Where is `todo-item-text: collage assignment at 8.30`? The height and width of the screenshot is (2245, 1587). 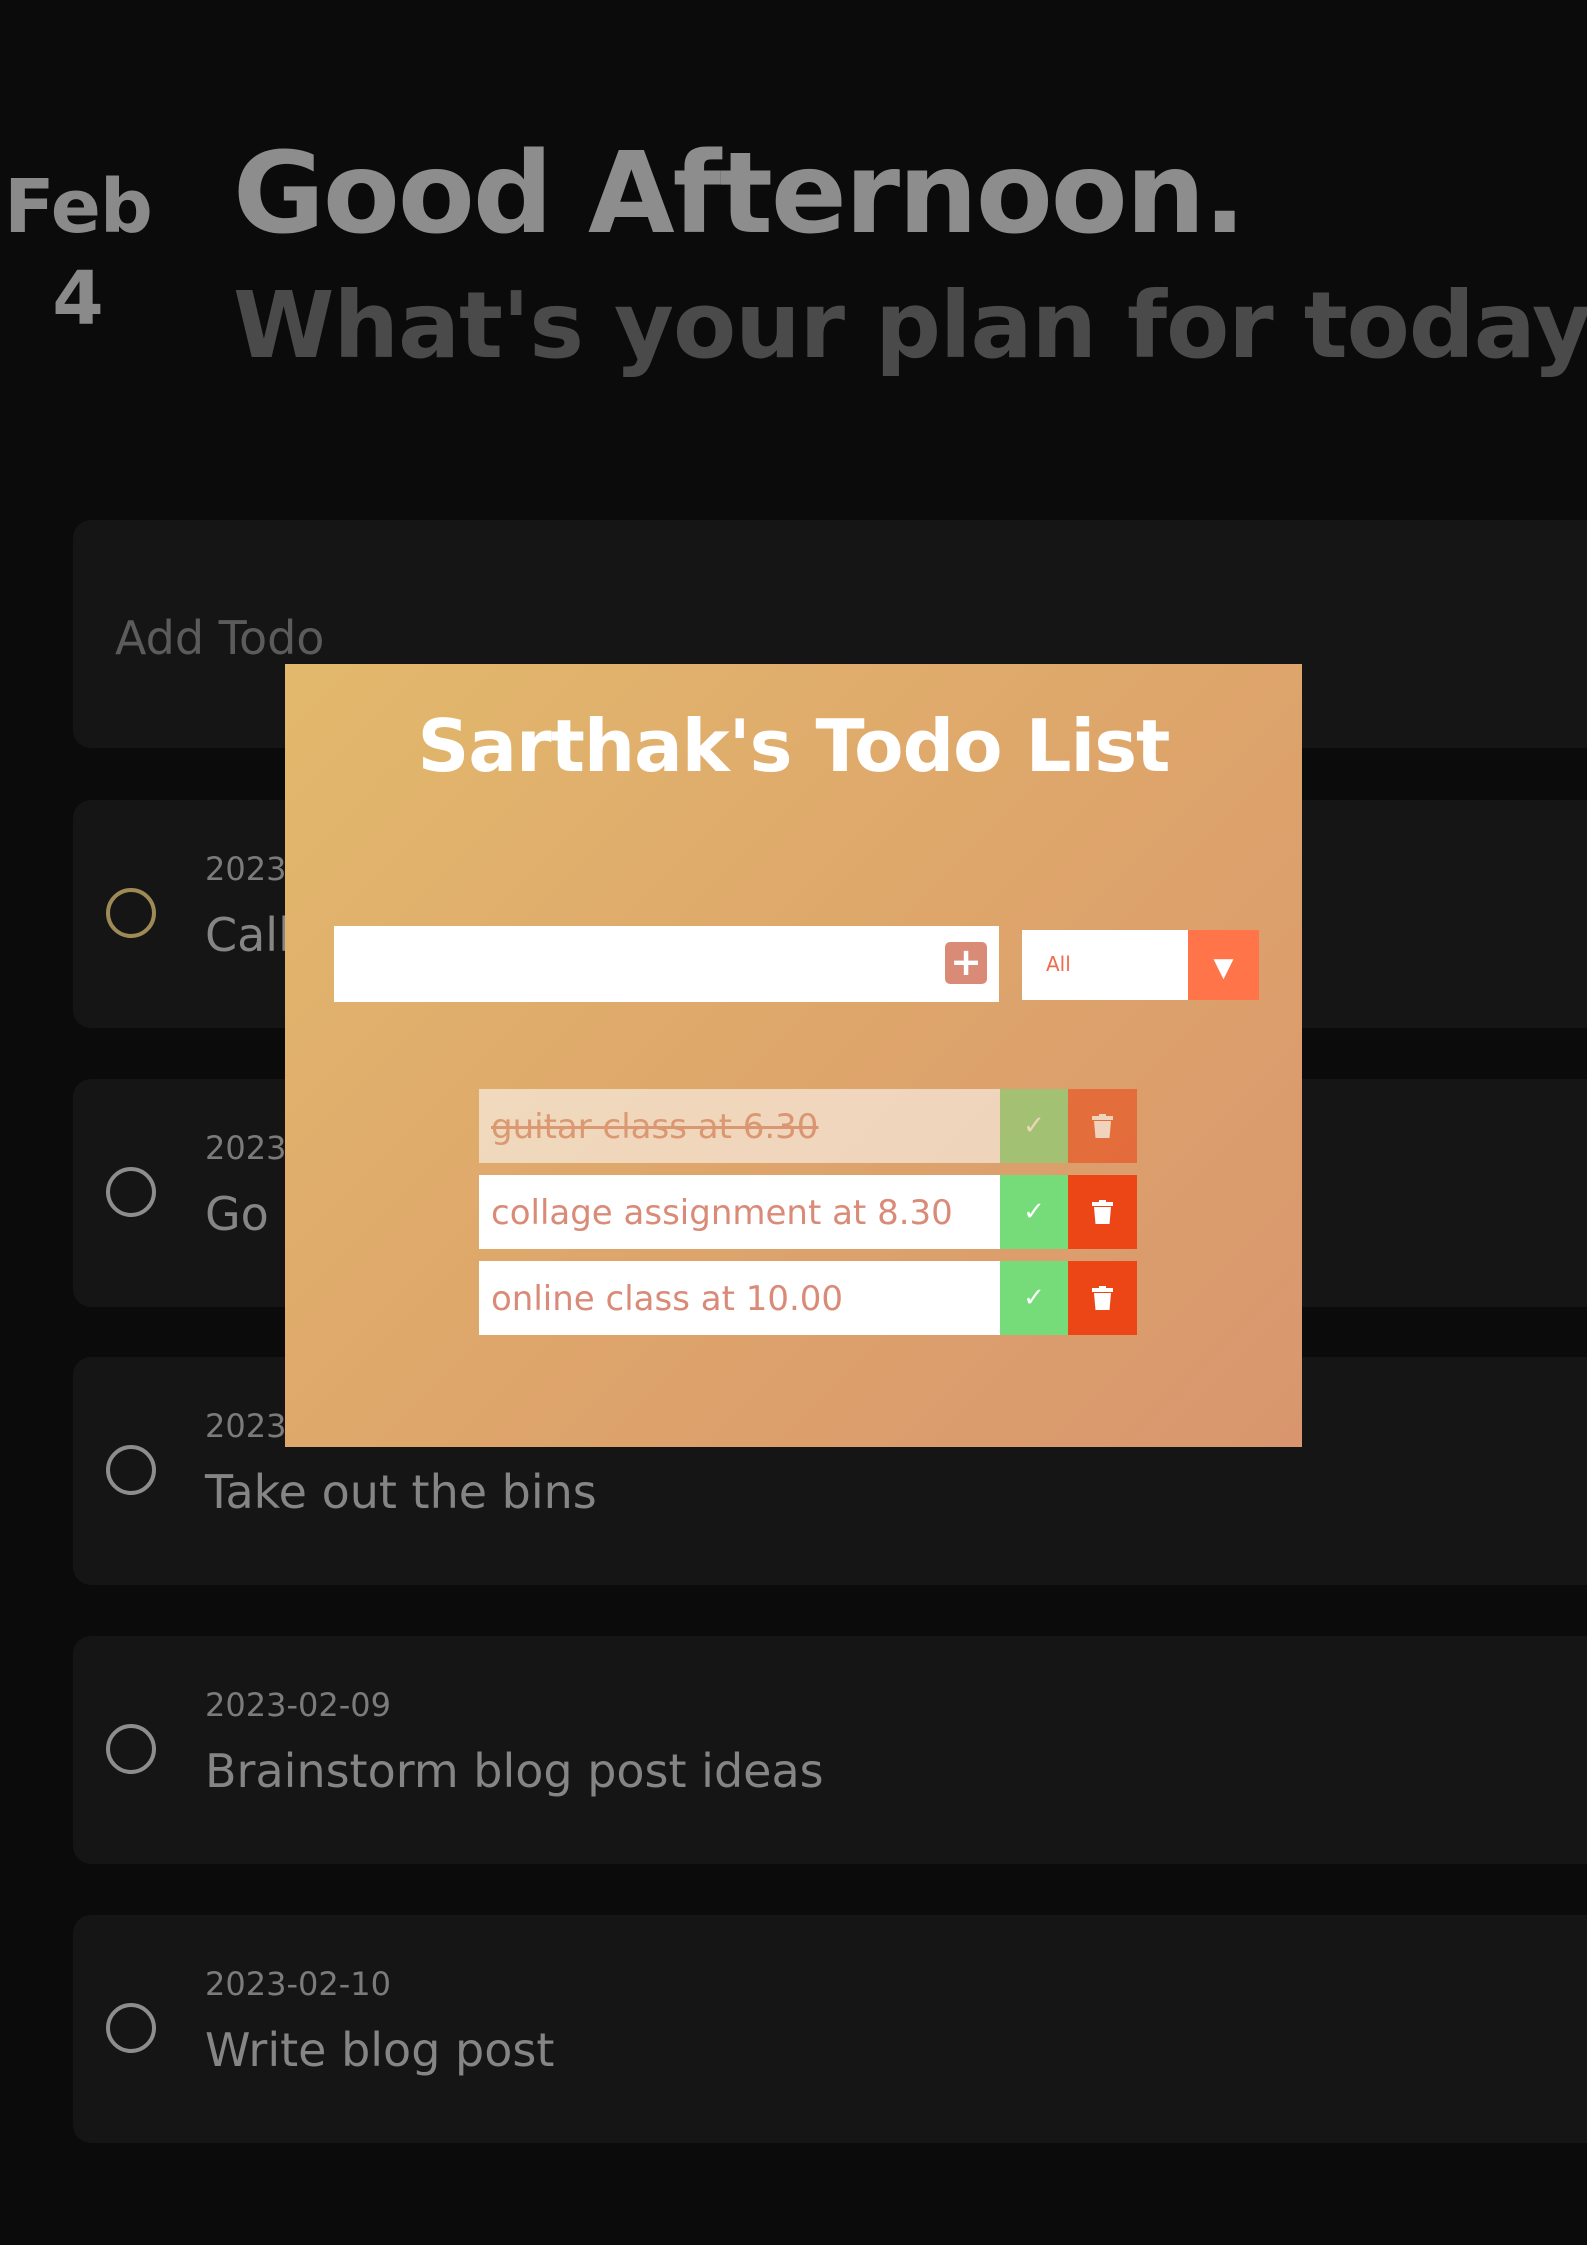
todo-item-text: collage assignment at 8.30 is located at coordinates (722, 1213).